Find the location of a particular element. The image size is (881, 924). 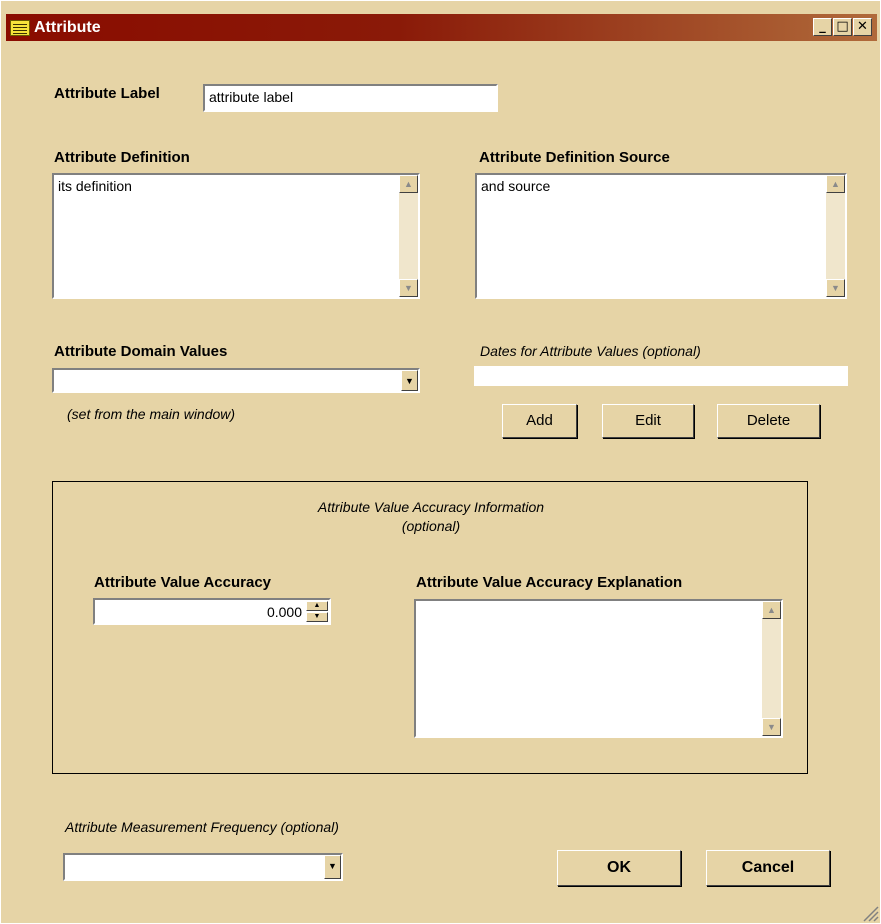

attribute-definition-caption: Attribute Definition is located at coordinates (122, 157).